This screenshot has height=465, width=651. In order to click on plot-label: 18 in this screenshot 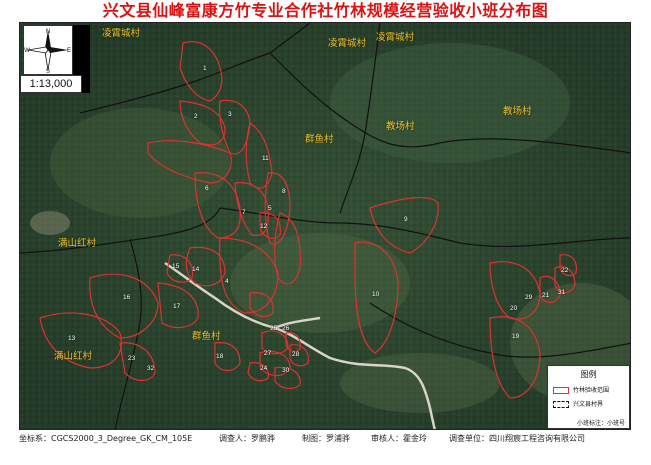, I will do `click(220, 356)`.